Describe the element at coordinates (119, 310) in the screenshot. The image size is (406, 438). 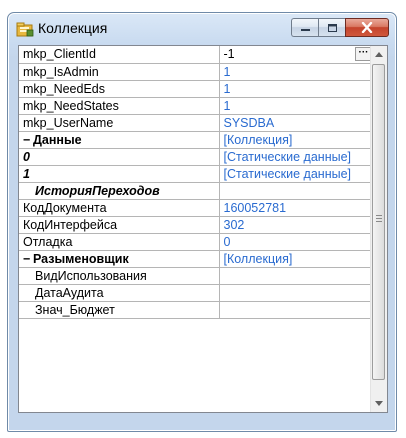
I see `property-name: Знач_Бюджет` at that location.